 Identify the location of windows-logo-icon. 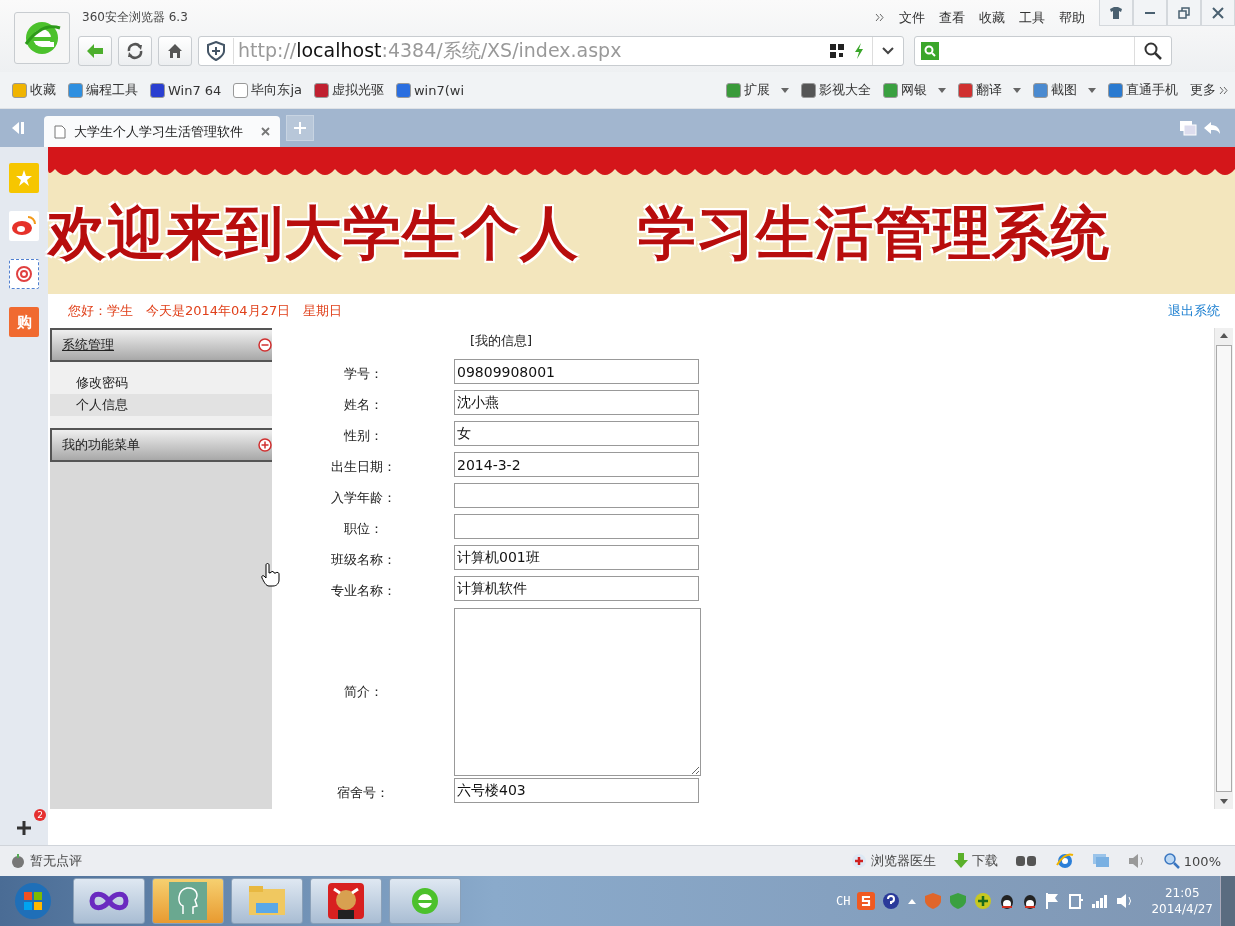
(33, 901).